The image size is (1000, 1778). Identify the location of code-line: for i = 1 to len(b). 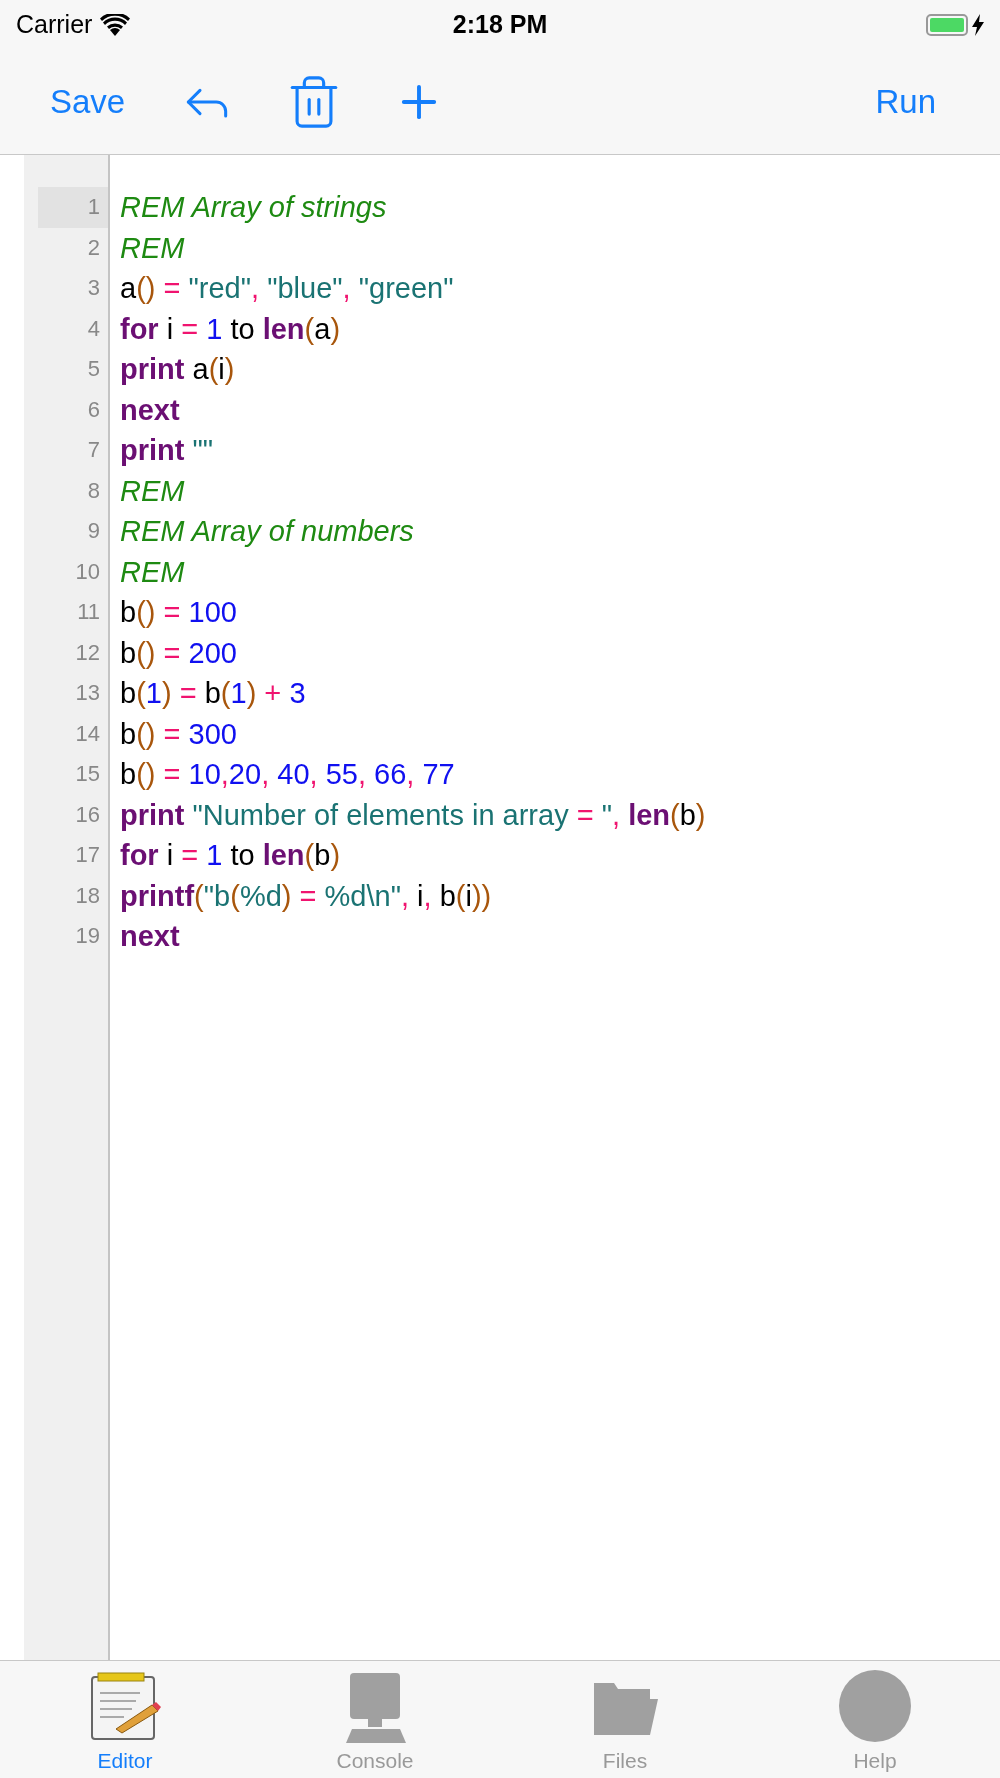
(230, 855).